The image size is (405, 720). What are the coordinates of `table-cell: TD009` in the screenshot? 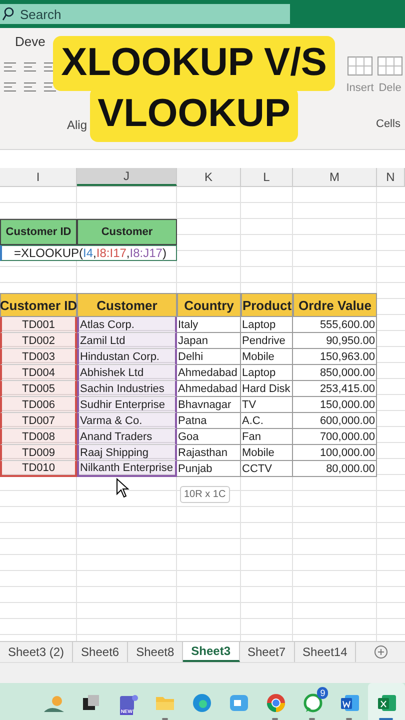 It's located at (38, 453).